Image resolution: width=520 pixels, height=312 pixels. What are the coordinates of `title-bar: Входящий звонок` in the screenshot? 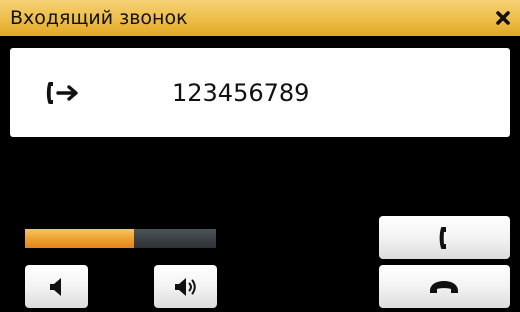 It's located at (260, 18).